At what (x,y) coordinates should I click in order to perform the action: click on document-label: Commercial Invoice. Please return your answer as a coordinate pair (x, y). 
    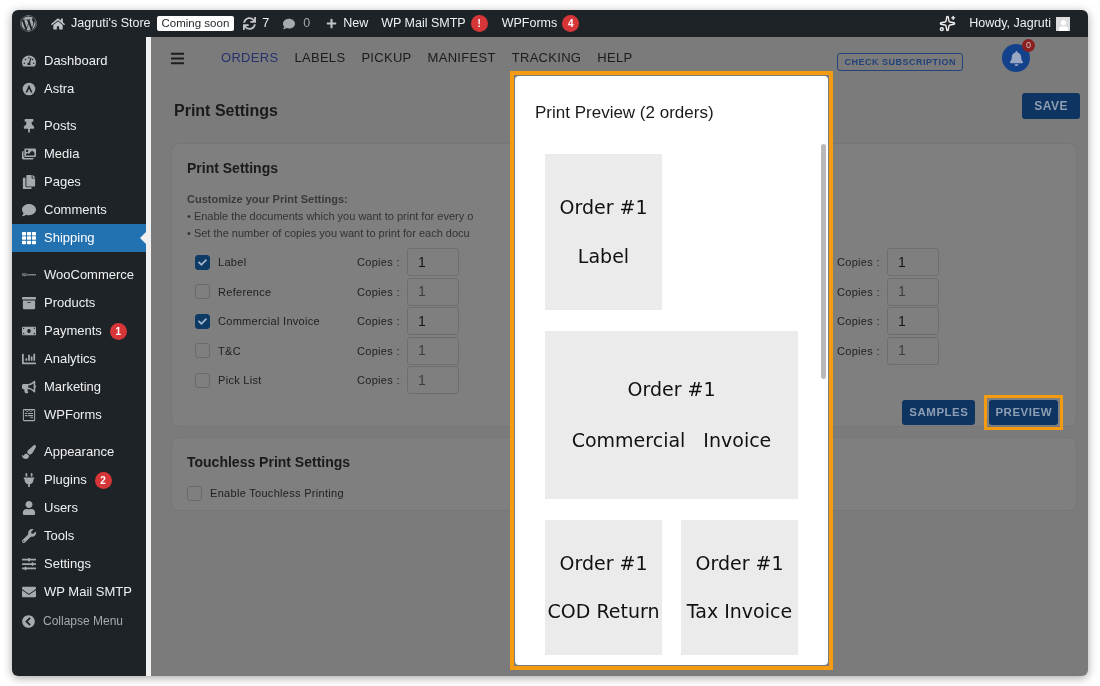
    Looking at the image, I should click on (269, 321).